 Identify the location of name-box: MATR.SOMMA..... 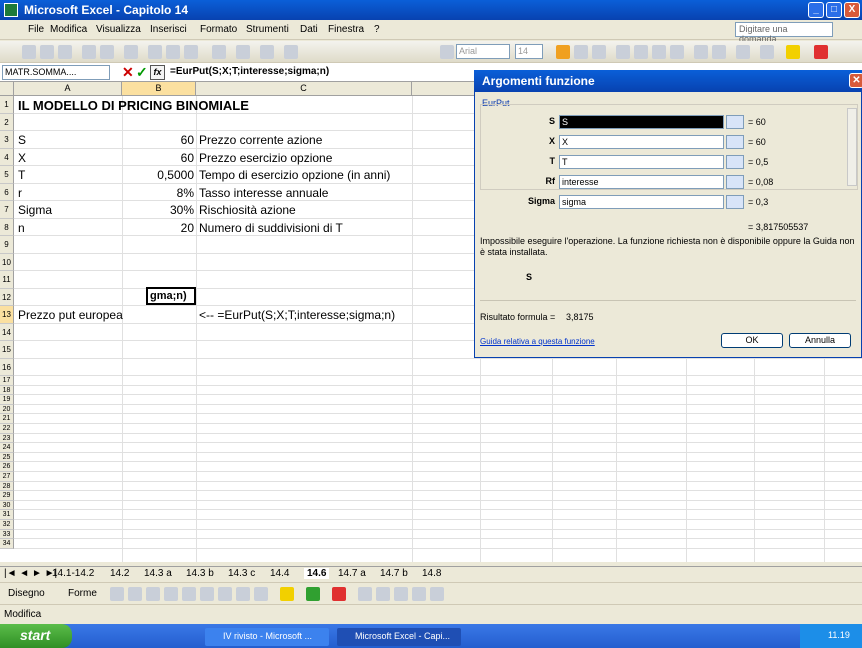
(56, 72).